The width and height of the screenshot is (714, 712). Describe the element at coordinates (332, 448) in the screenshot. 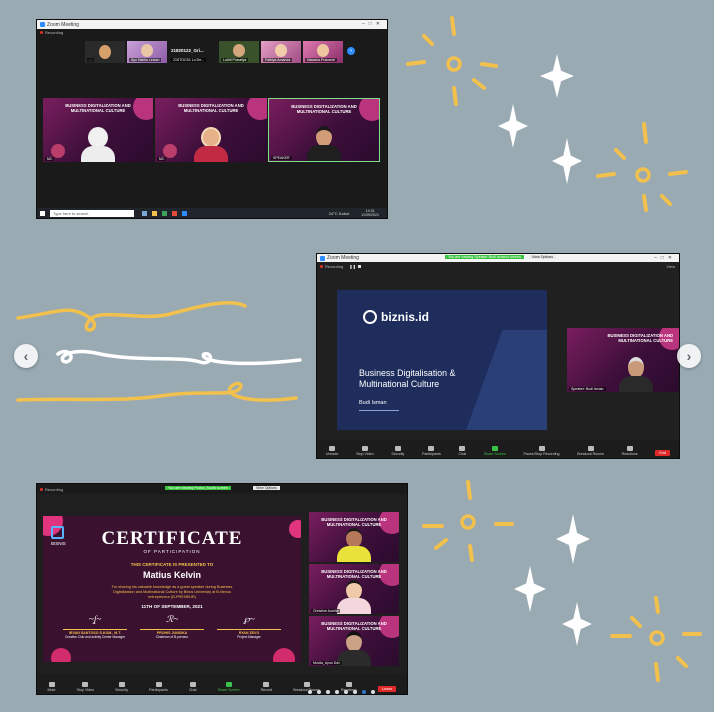

I see `mic-off-icon` at that location.